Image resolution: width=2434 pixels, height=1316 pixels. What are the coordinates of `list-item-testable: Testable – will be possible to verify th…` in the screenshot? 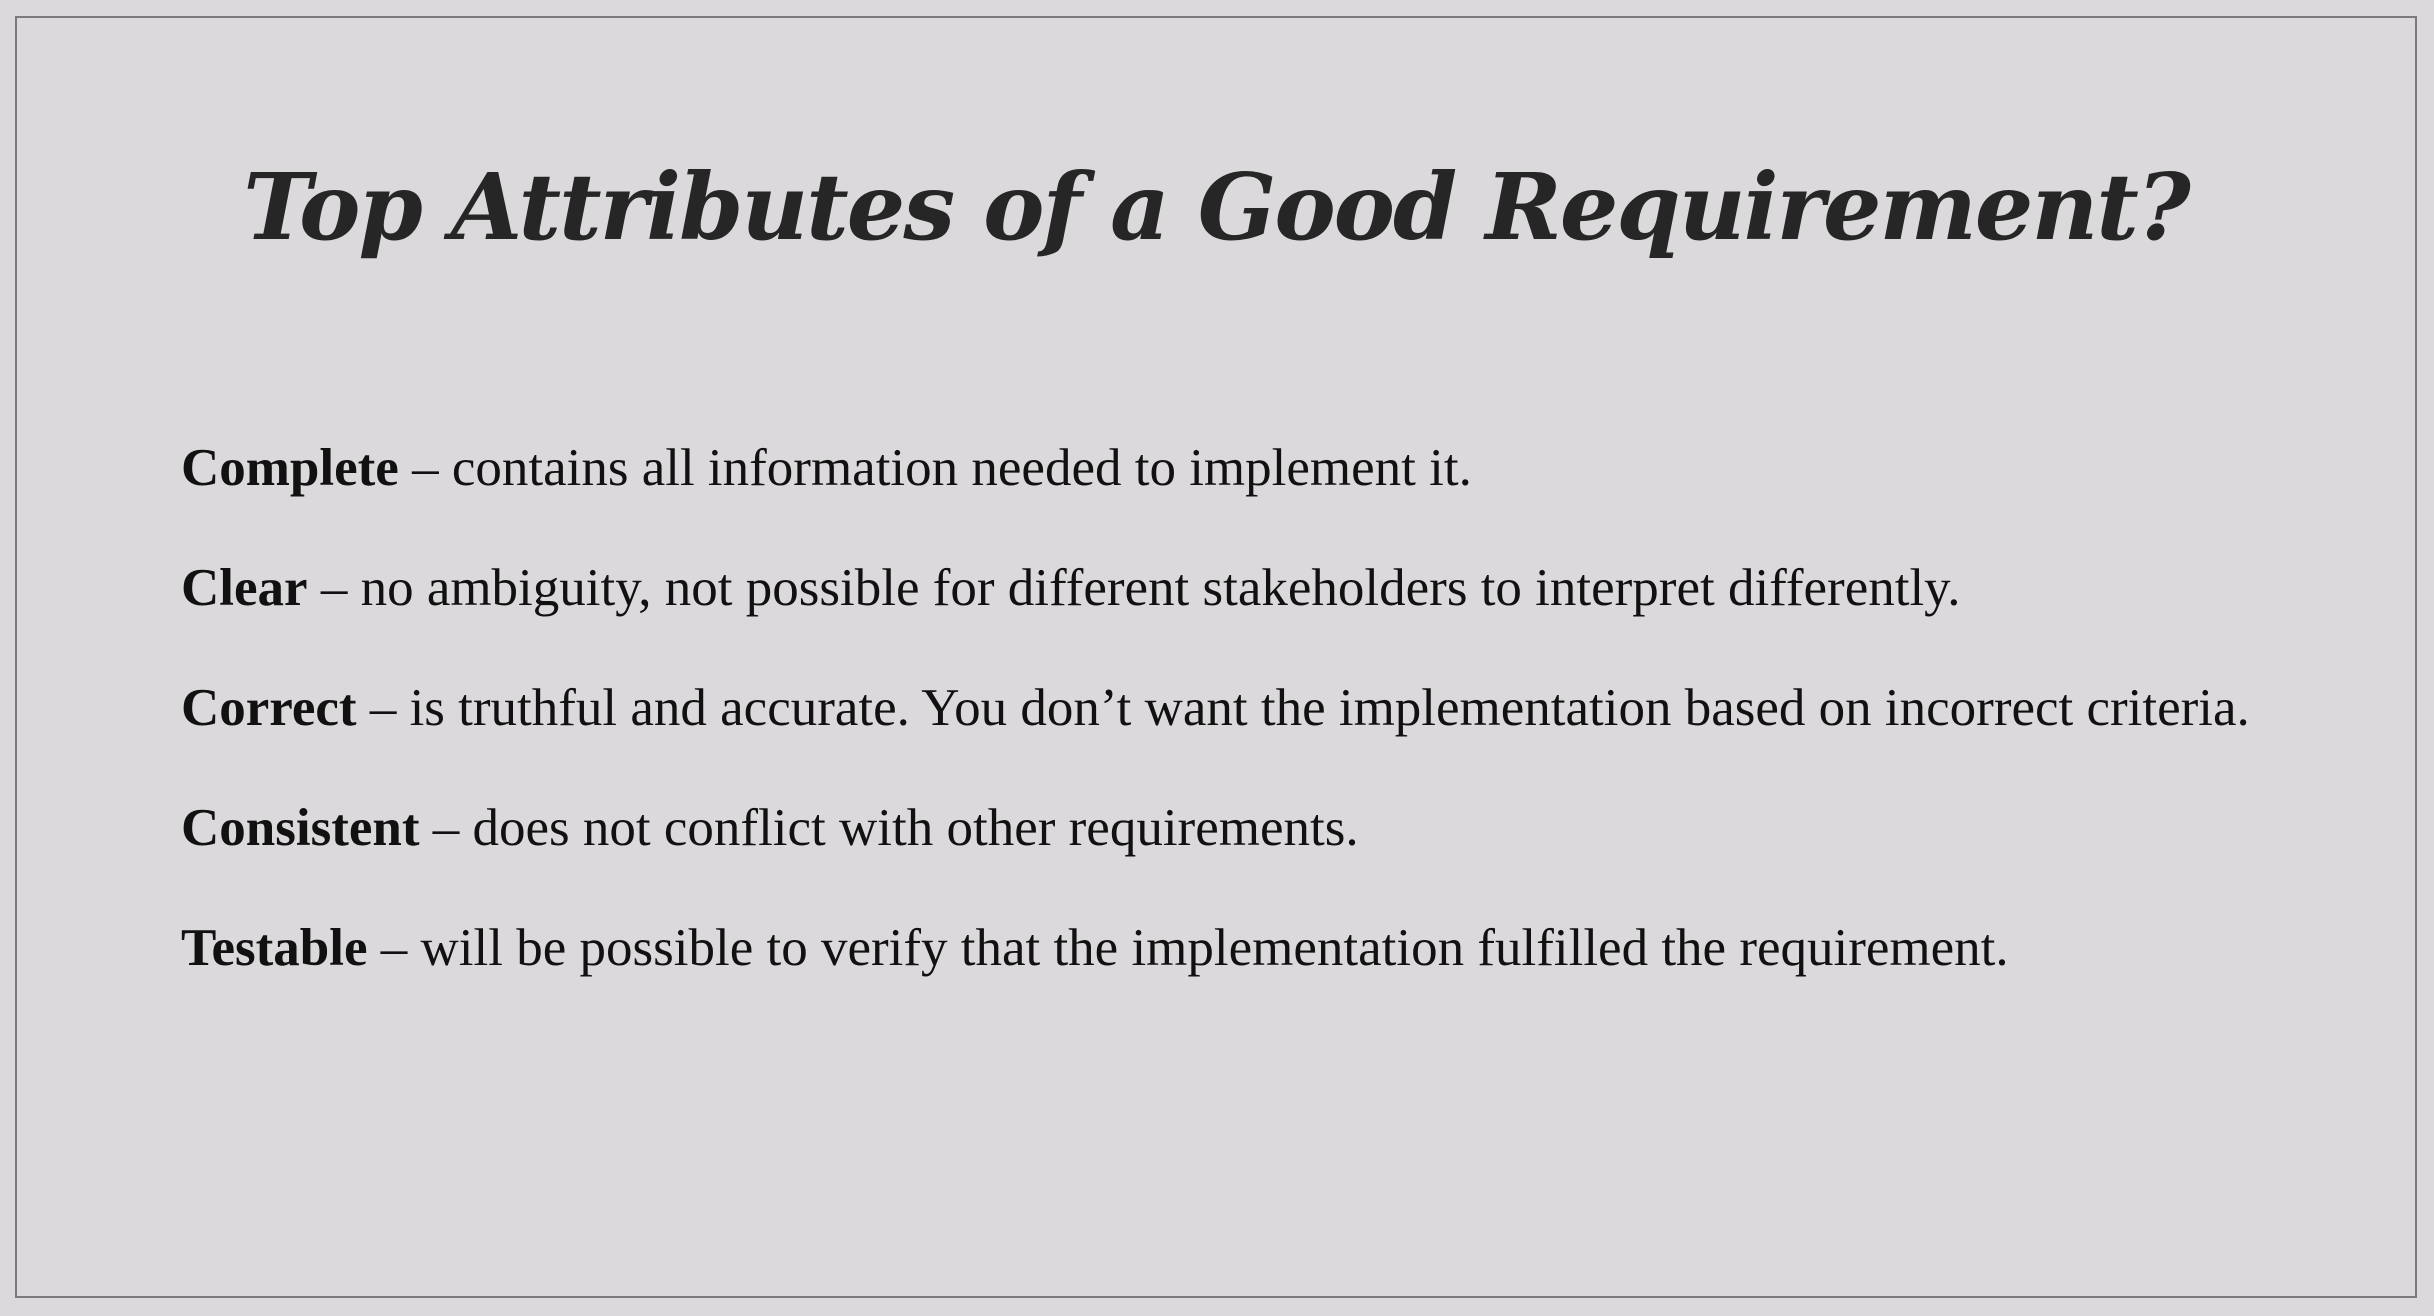 It's located at (1256, 948).